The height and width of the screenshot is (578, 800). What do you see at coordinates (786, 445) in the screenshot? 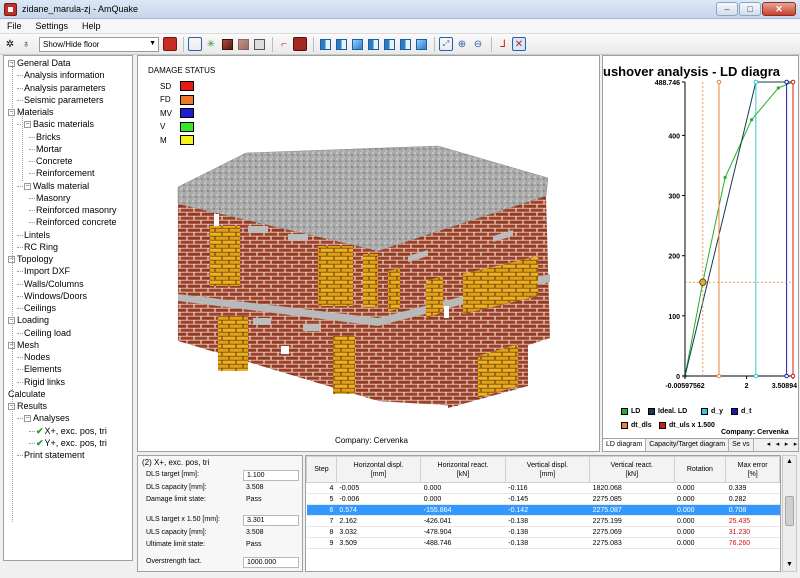
I see `tab-next-icon: ▸` at bounding box center [786, 445].